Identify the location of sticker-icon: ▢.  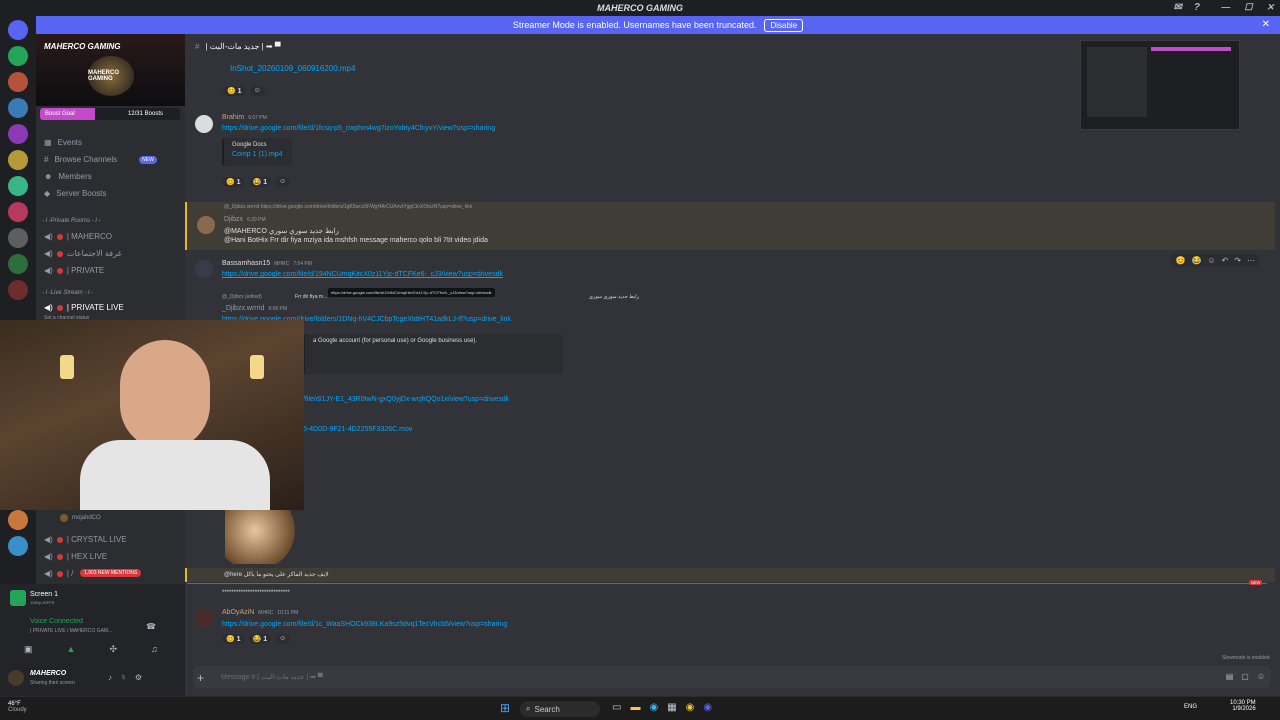
(1245, 676).